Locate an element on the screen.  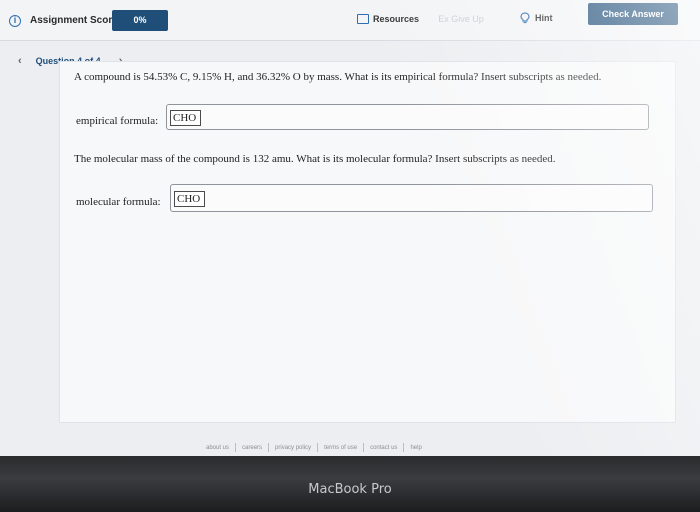
resources-icon is located at coordinates (363, 19).